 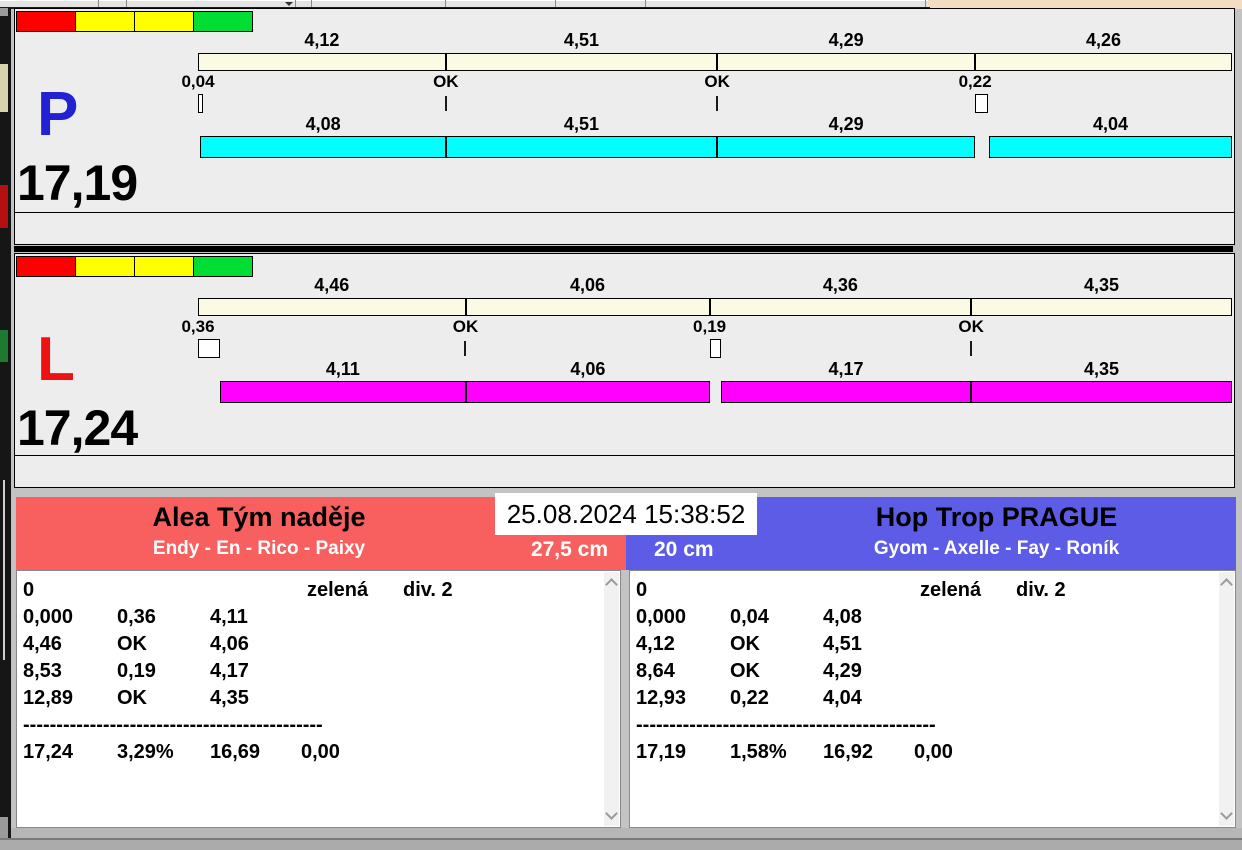 I want to click on dog-split-label: 4,17, so click(x=846, y=369).